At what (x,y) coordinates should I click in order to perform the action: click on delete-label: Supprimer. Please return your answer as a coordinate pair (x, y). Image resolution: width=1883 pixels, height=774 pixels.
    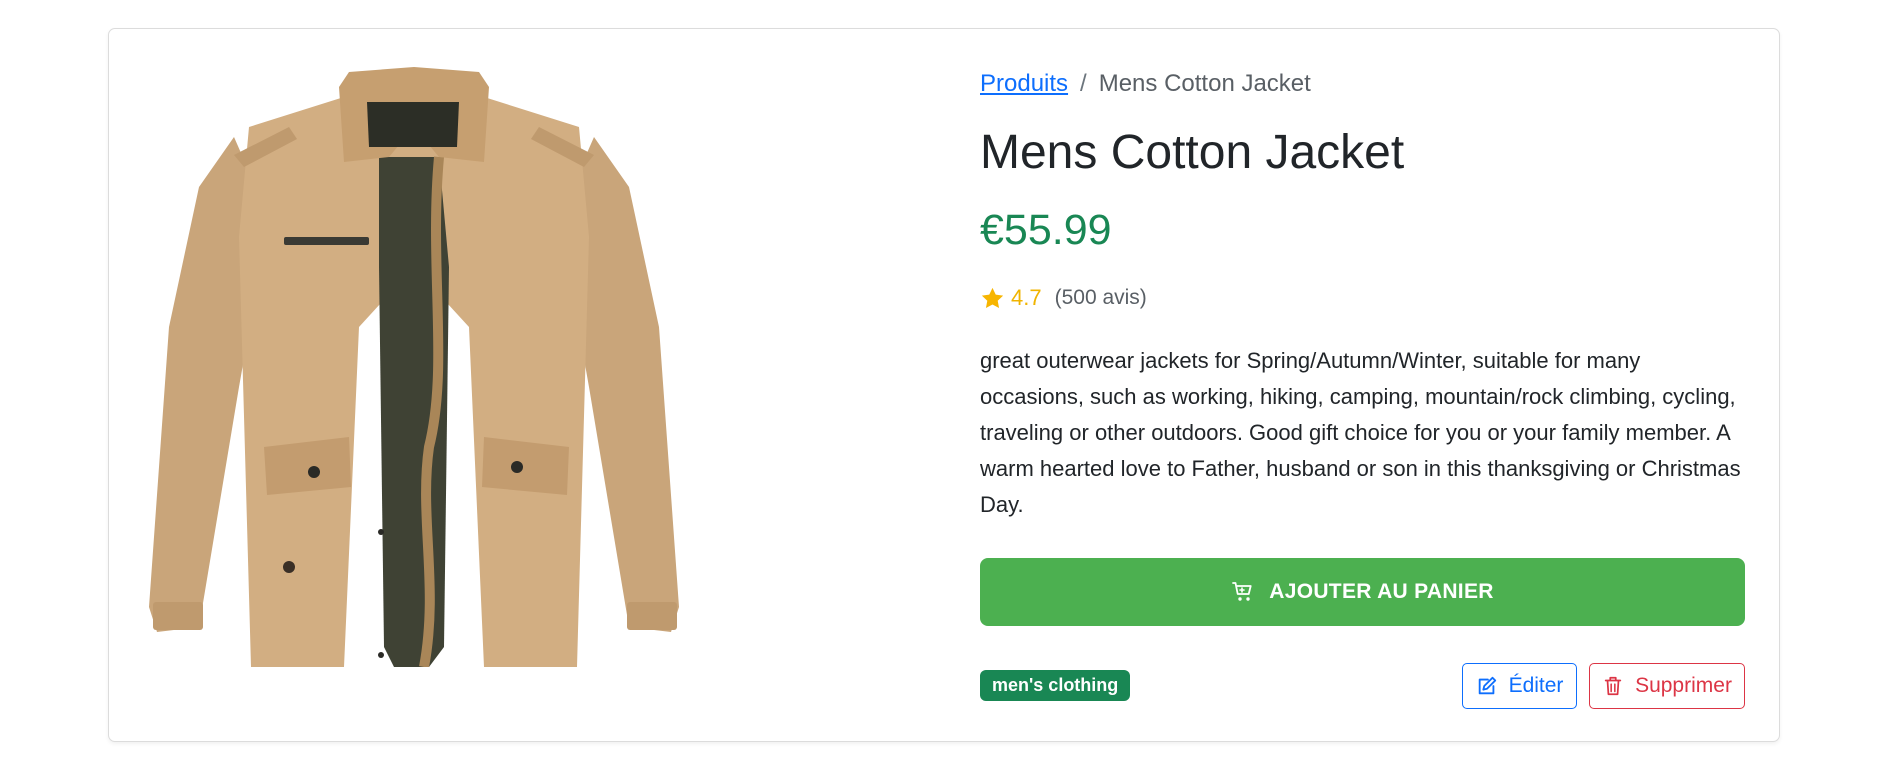
    Looking at the image, I should click on (1683, 685).